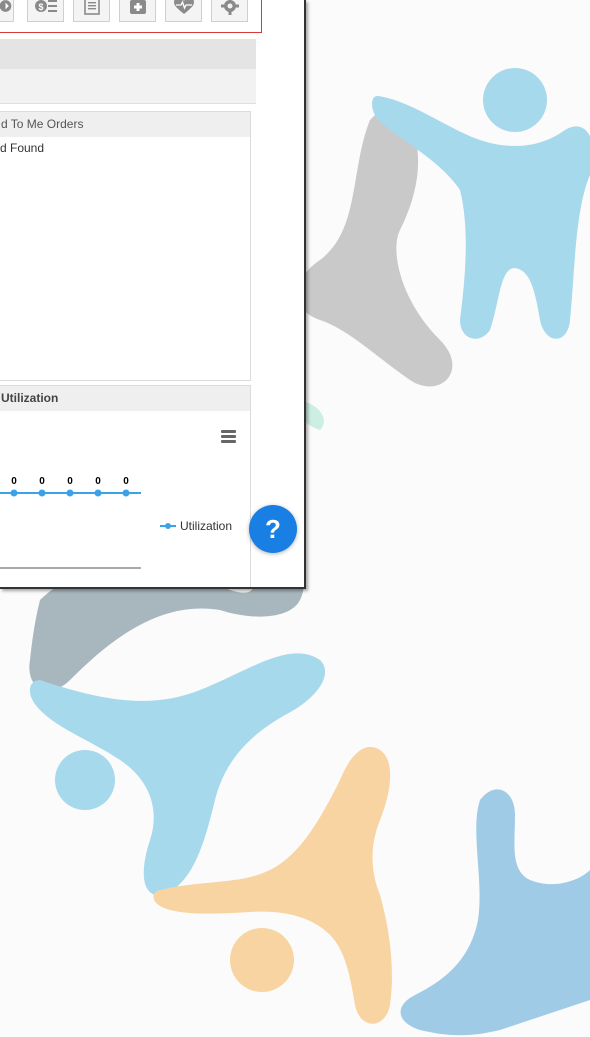  I want to click on help-button: ?, so click(273, 529).